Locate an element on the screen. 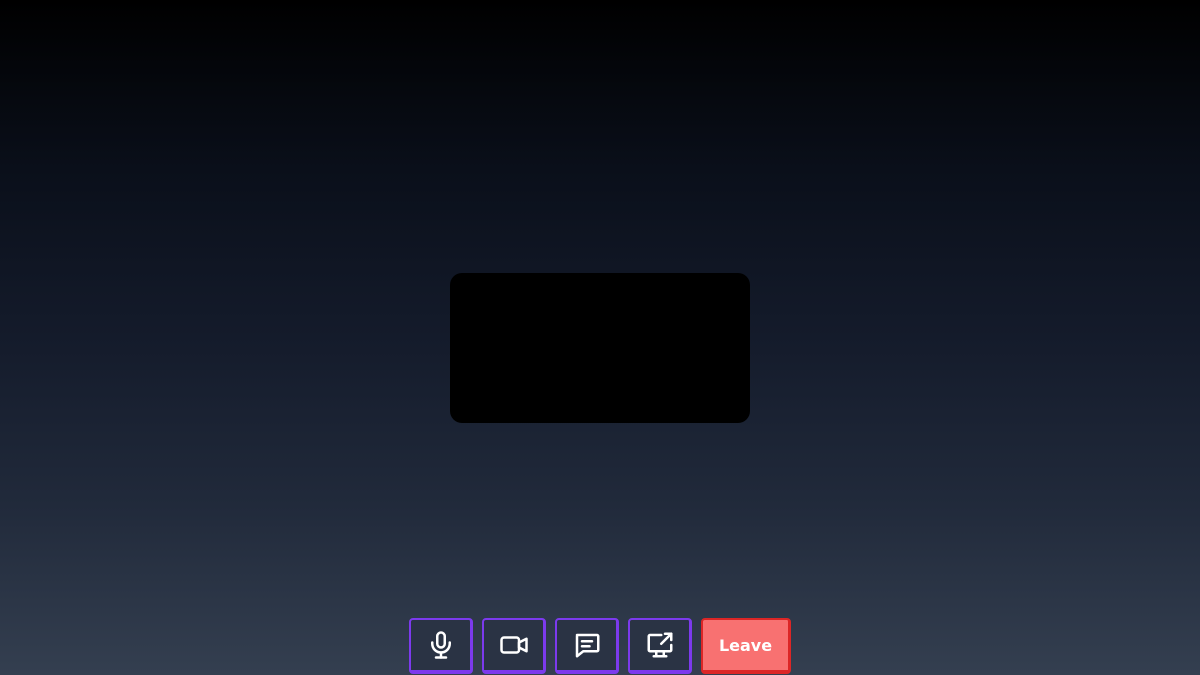 The image size is (1200, 675). chat-icon is located at coordinates (587, 645).